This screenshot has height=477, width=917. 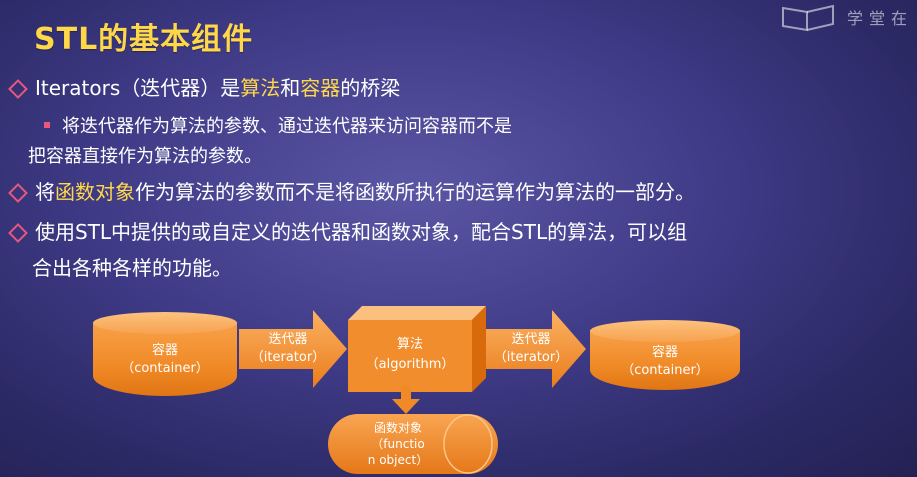 What do you see at coordinates (144, 39) in the screenshot?
I see `slide-title: STL的基本组件` at bounding box center [144, 39].